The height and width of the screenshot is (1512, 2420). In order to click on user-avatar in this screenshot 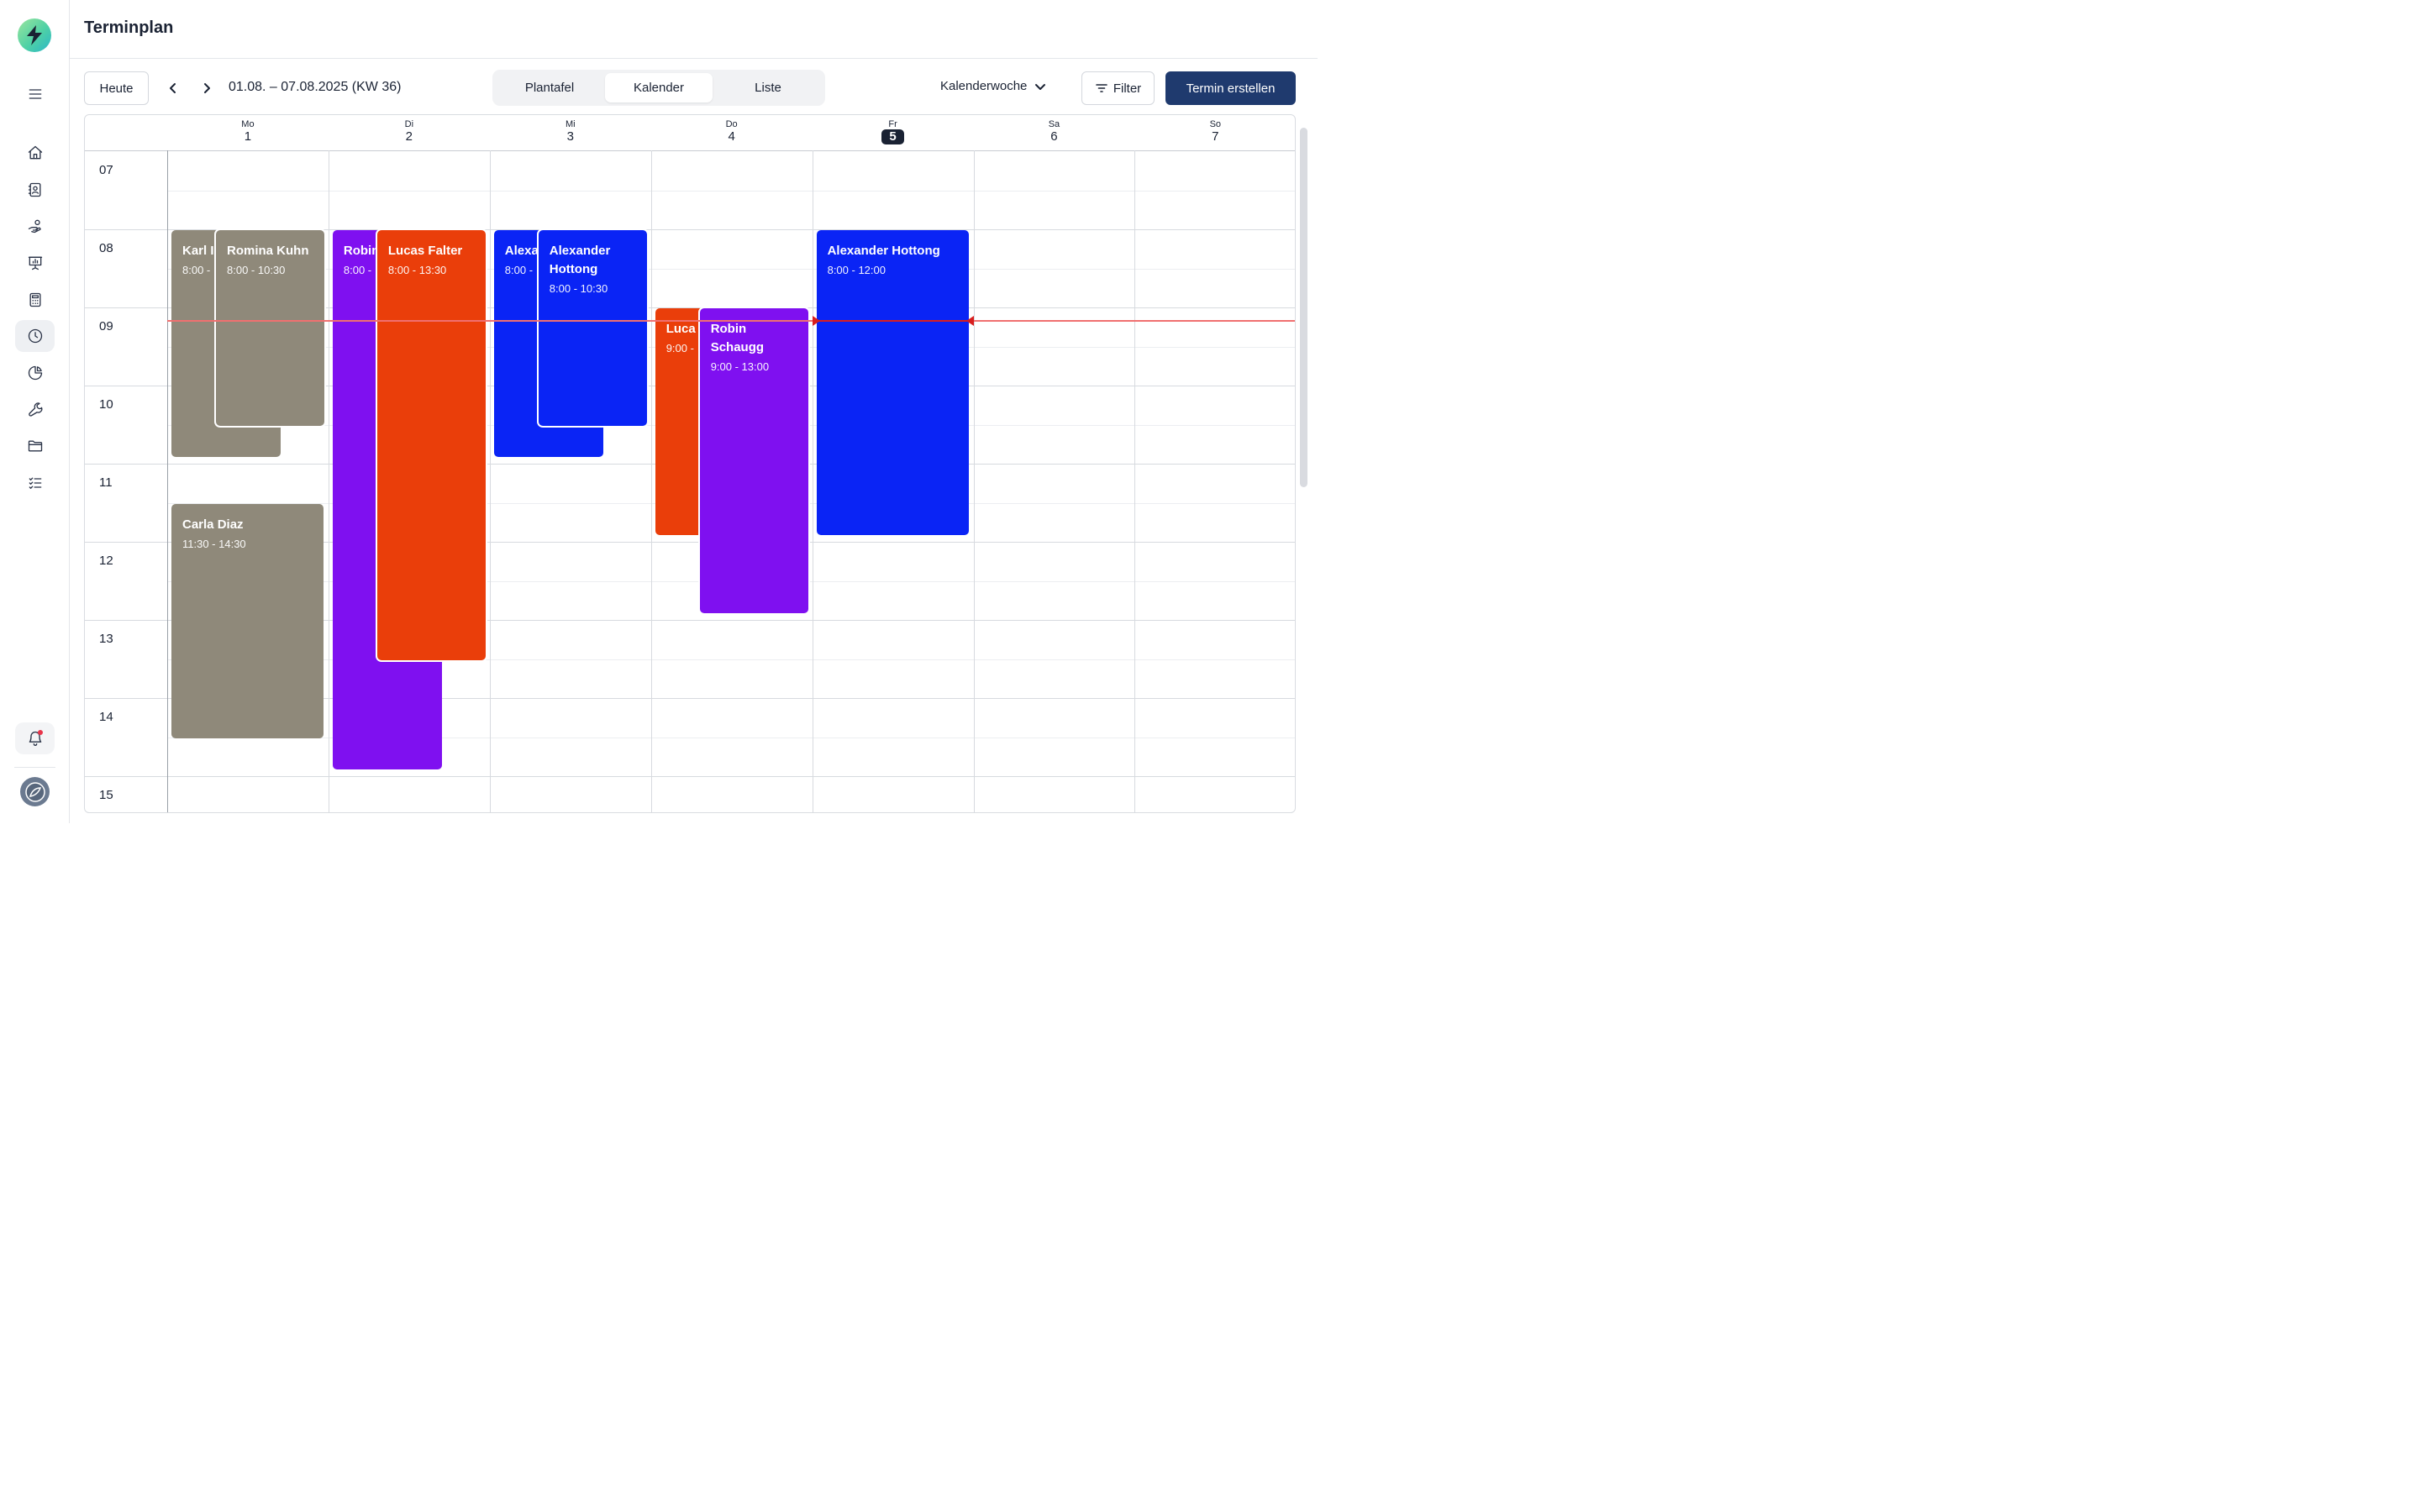, I will do `click(35, 791)`.